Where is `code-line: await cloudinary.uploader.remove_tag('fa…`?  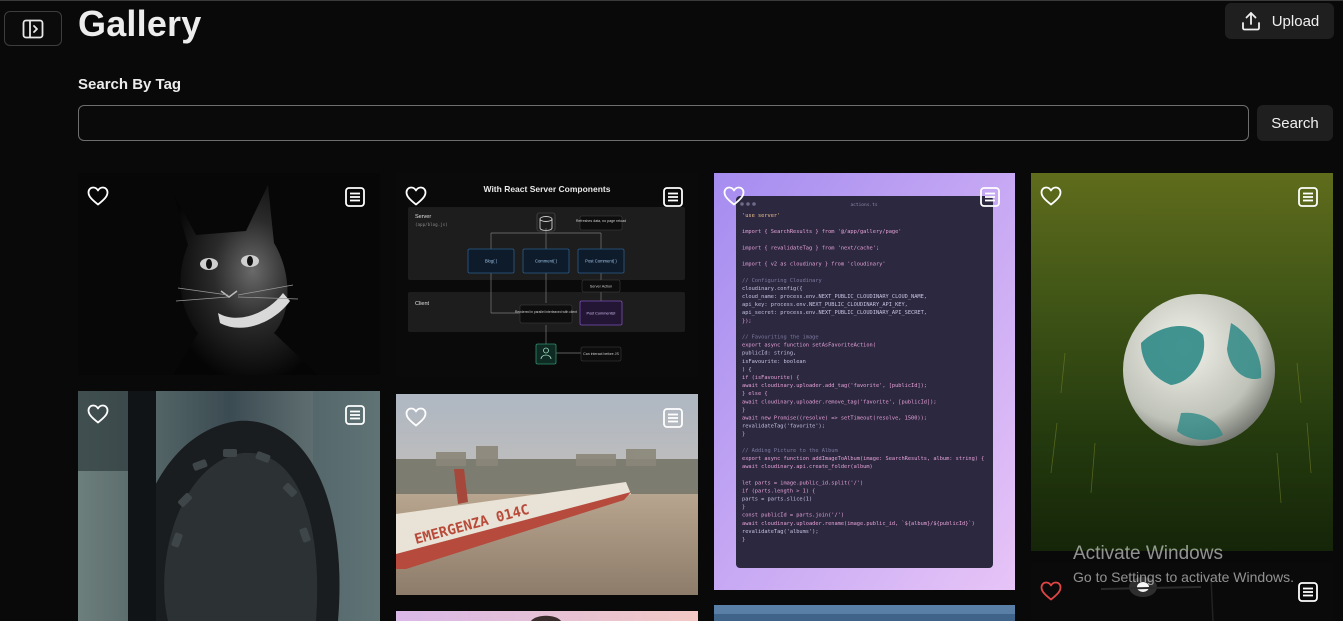 code-line: await cloudinary.uploader.remove_tag('fa… is located at coordinates (839, 402).